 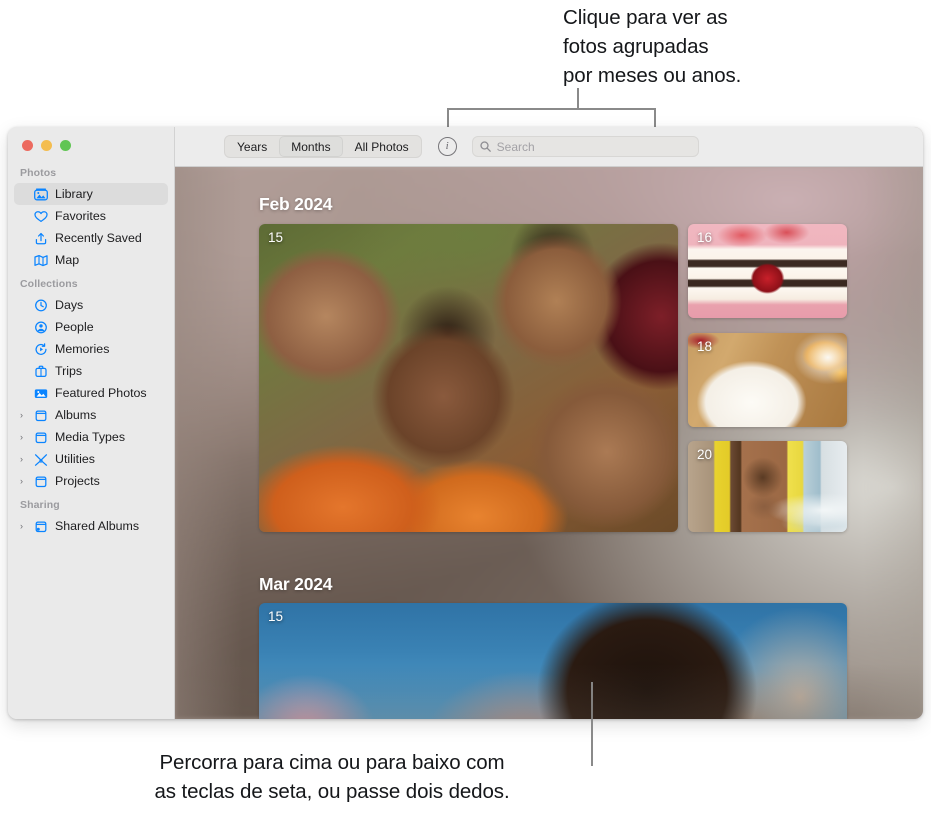 I want to click on sidebar-section-sharing-title: Sharing, so click(x=40, y=505).